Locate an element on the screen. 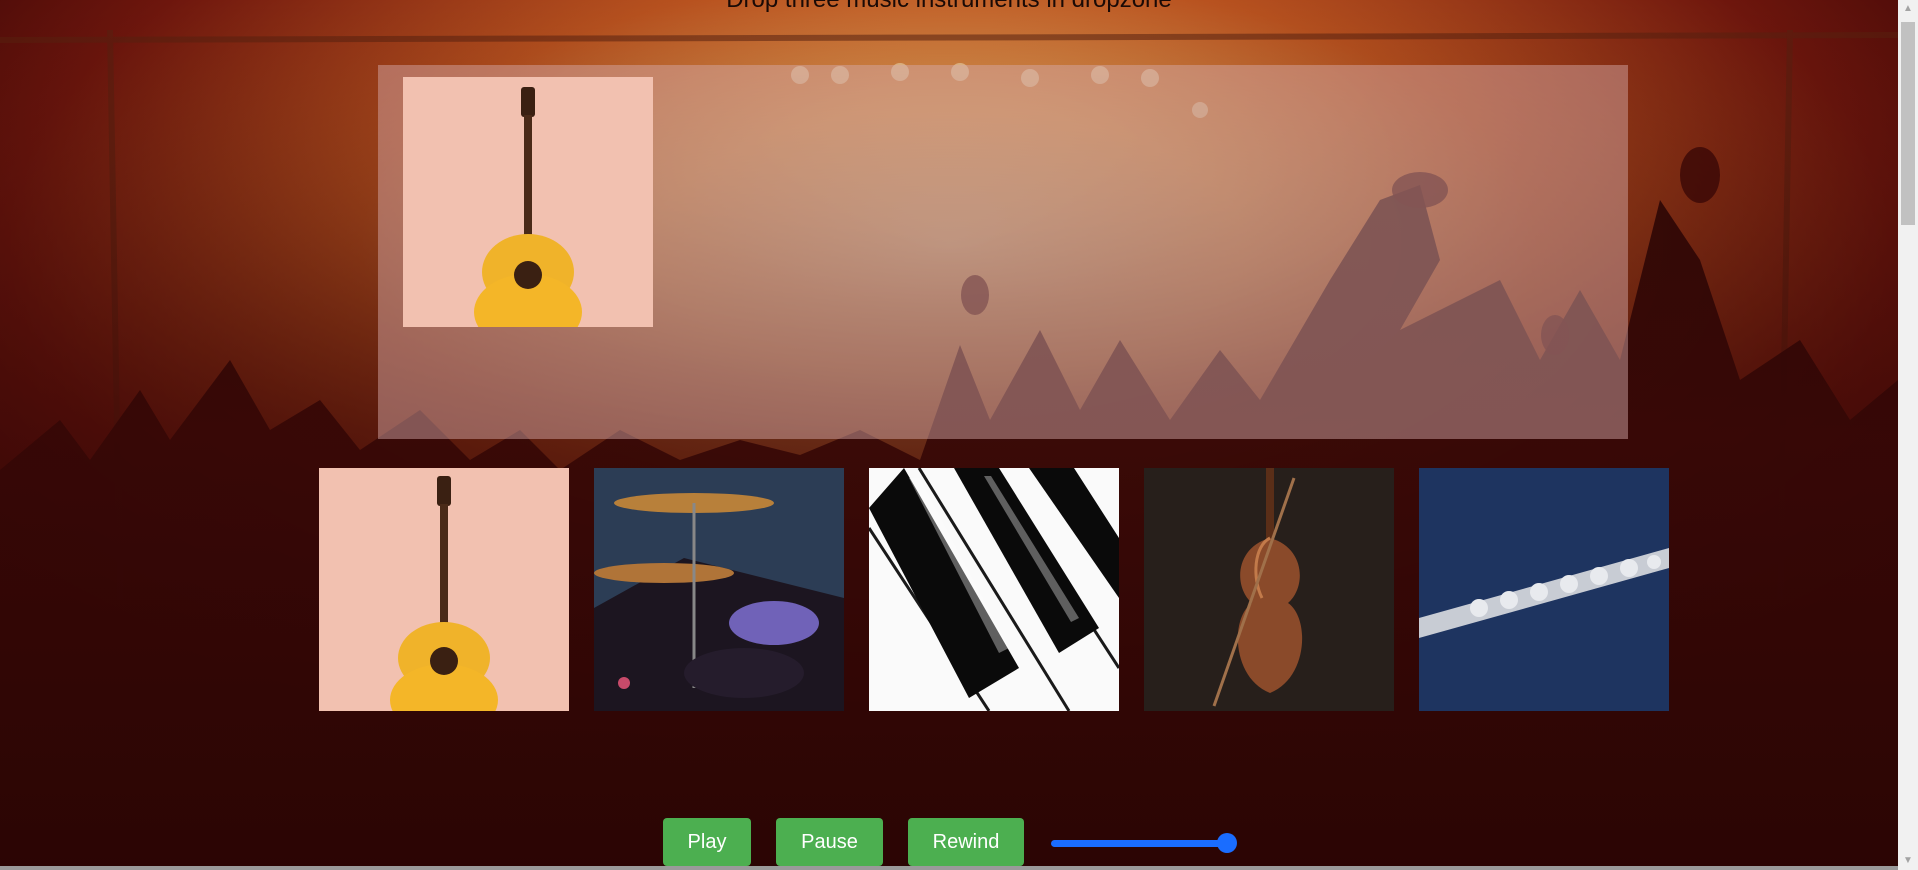 Image resolution: width=1918 pixels, height=870 pixels. page-heading: Drop three music instruments in dropzone is located at coordinates (949, 7).